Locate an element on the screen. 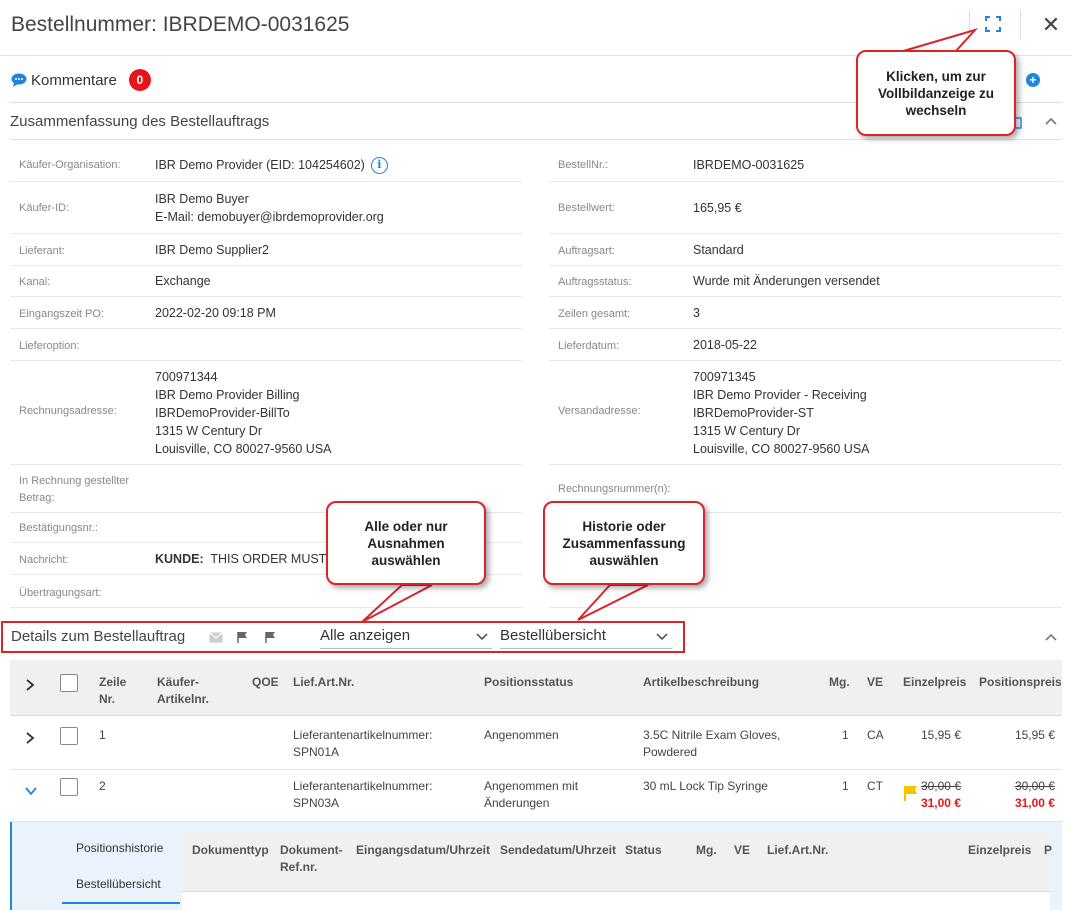  callout-view: Historie oder Zusammenfassung auswählen is located at coordinates (624, 543).